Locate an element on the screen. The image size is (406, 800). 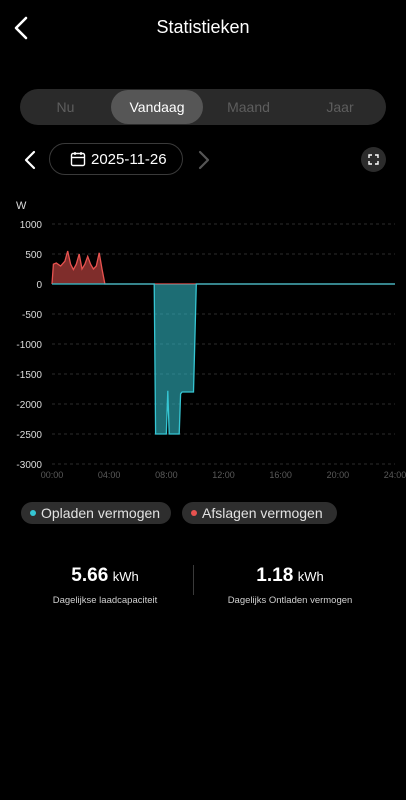
date-label: 2025-11-26 is located at coordinates (129, 159).